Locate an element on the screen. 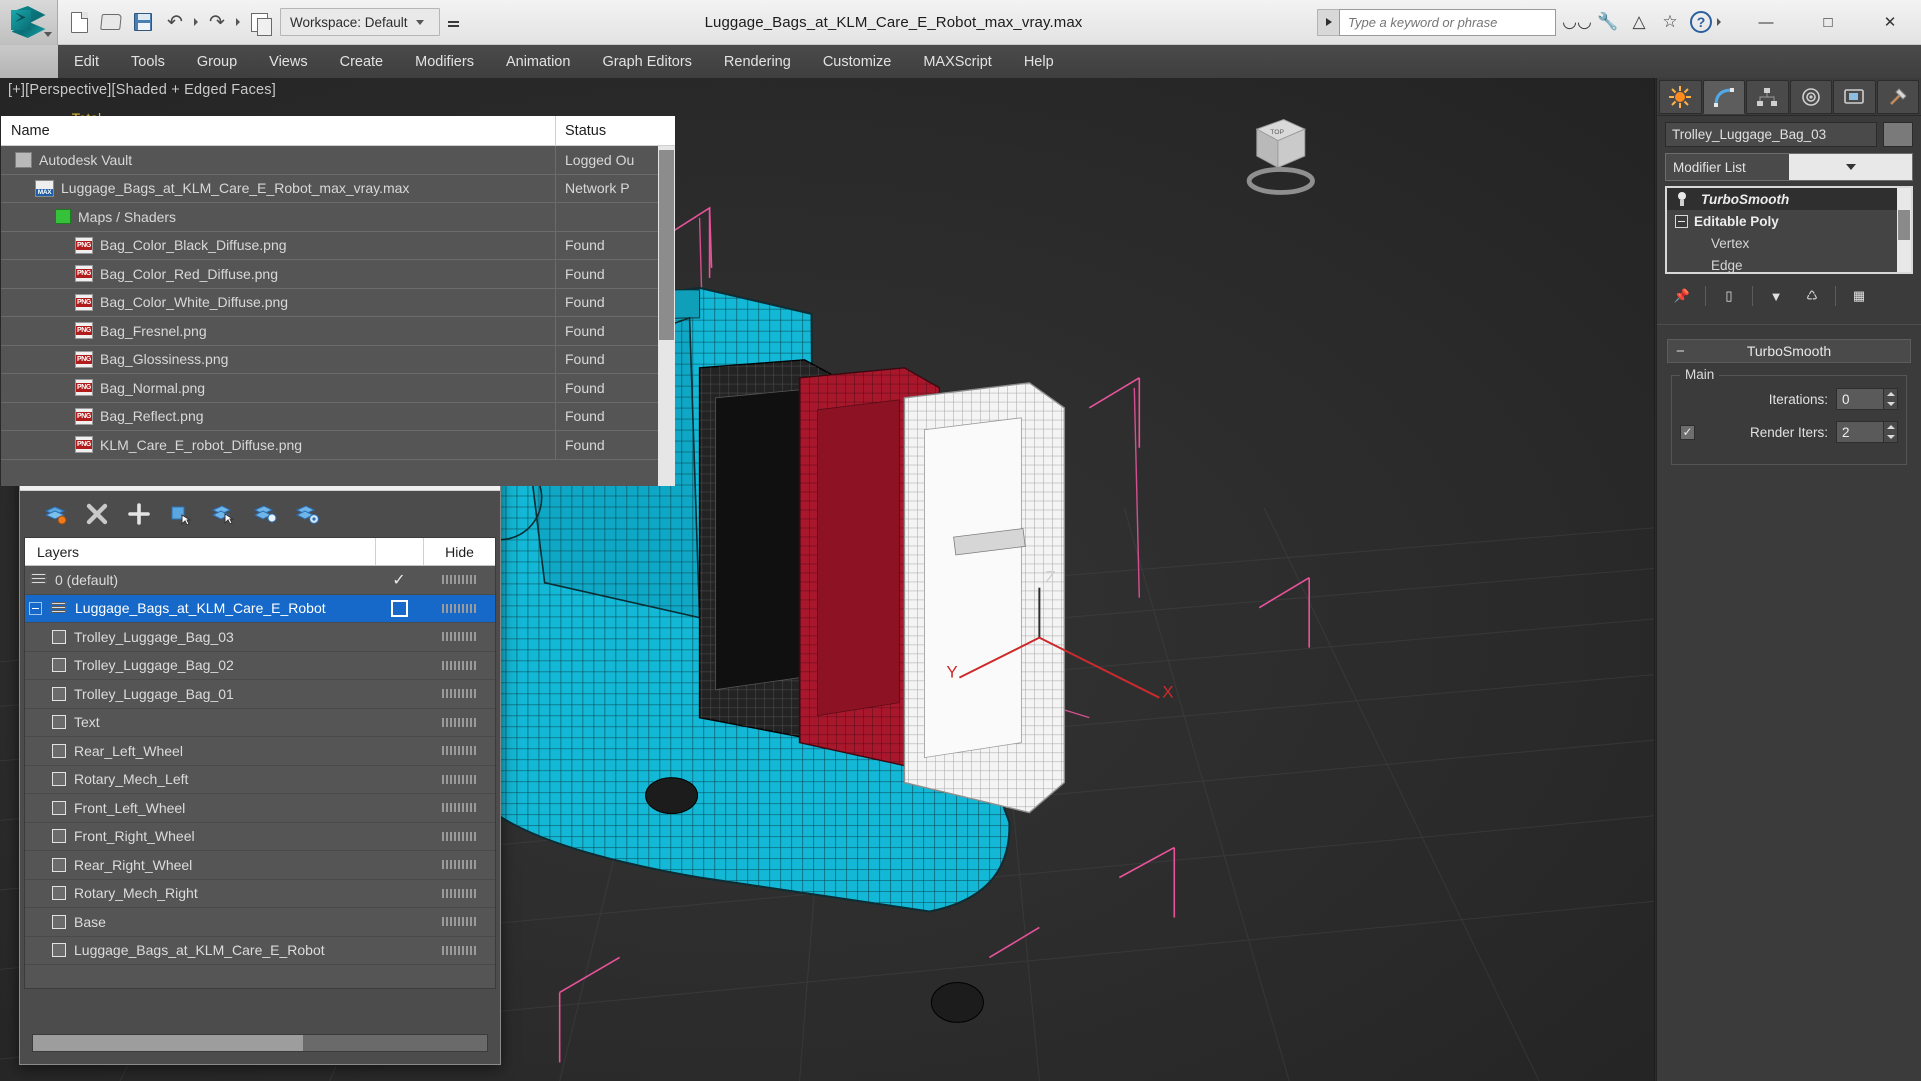 The image size is (1921, 1081). viewport-label: [+][Perspective][Shaded + Edged Faces] is located at coordinates (142, 90).